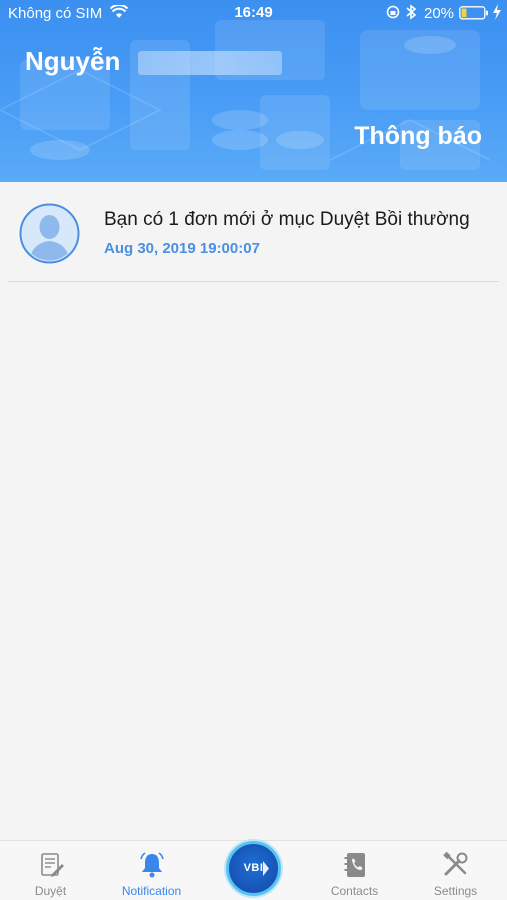  I want to click on contacts-book-icon, so click(355, 865).